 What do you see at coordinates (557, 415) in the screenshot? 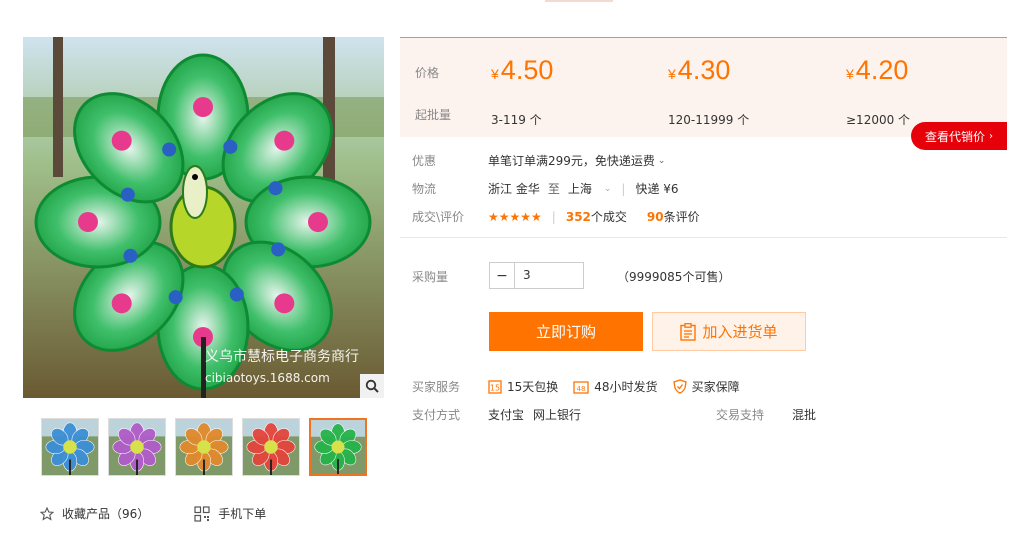
I see `payment-method: 网上银行` at bounding box center [557, 415].